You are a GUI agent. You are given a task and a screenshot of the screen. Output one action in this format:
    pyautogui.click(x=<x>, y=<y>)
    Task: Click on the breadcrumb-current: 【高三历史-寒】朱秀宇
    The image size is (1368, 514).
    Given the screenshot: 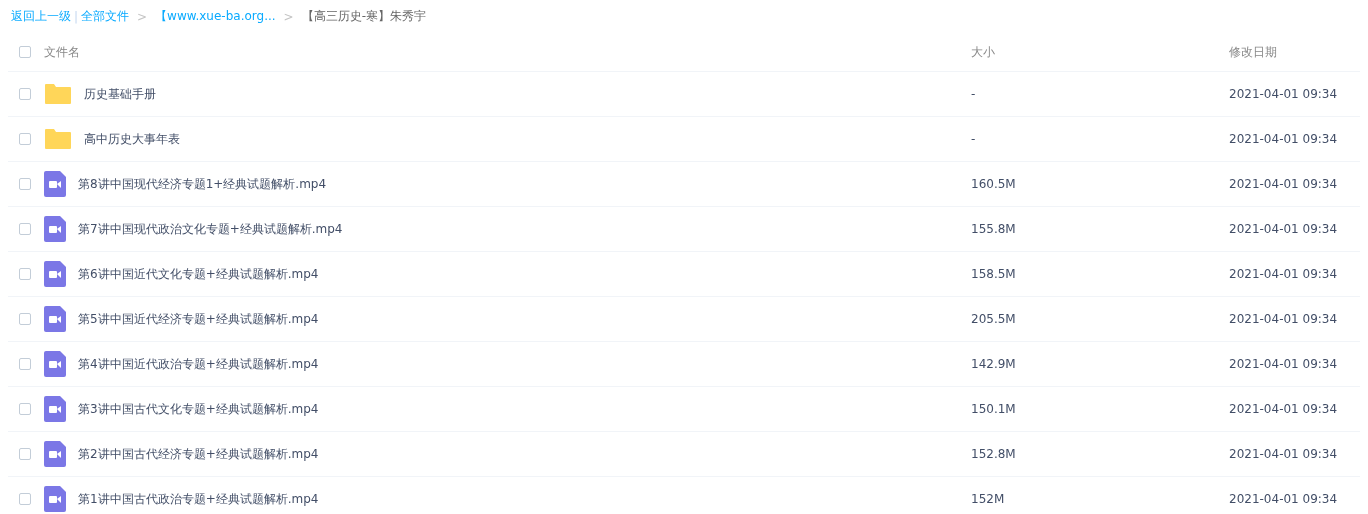 What is the action you would take?
    pyautogui.click(x=363, y=16)
    